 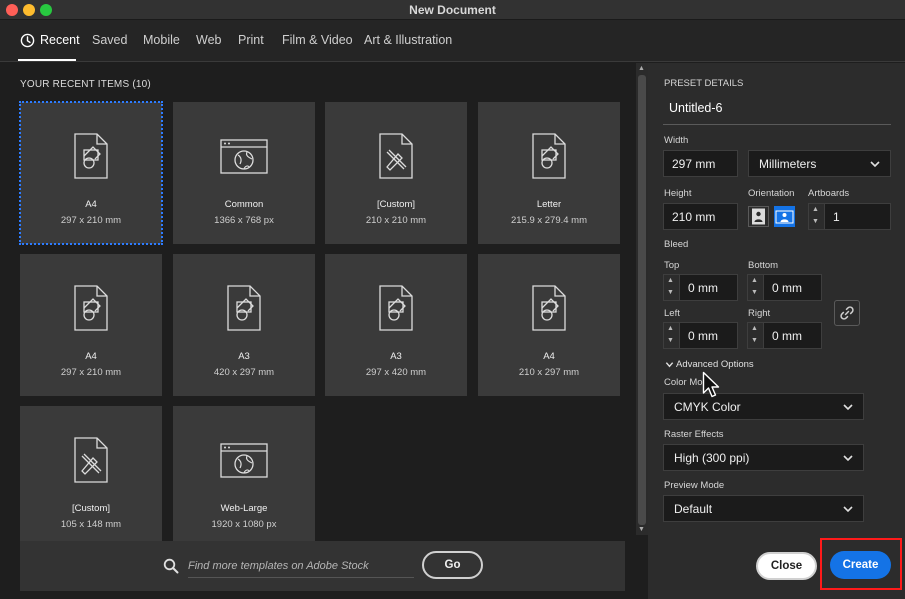 What do you see at coordinates (317, 40) in the screenshot?
I see `tab-film-video: Film & Video` at bounding box center [317, 40].